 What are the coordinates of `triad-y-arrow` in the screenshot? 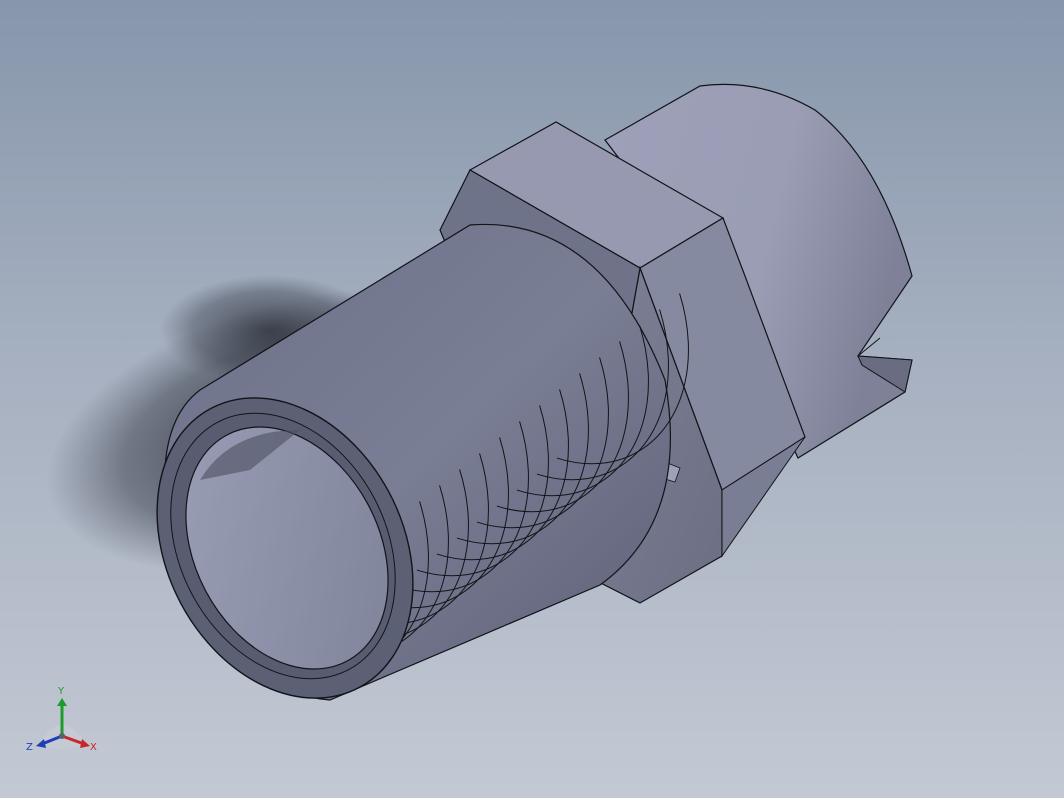 It's located at (62, 702).